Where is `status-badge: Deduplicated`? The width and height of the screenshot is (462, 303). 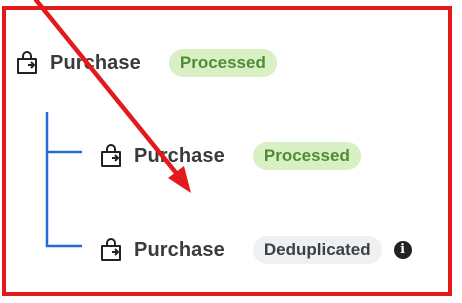 status-badge: Deduplicated is located at coordinates (317, 250).